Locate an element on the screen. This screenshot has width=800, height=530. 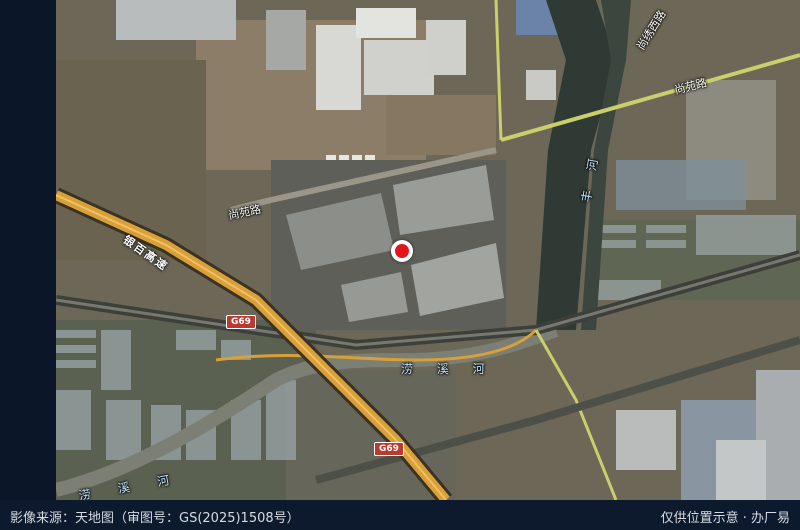
left-side-strip is located at coordinates (28, 250).